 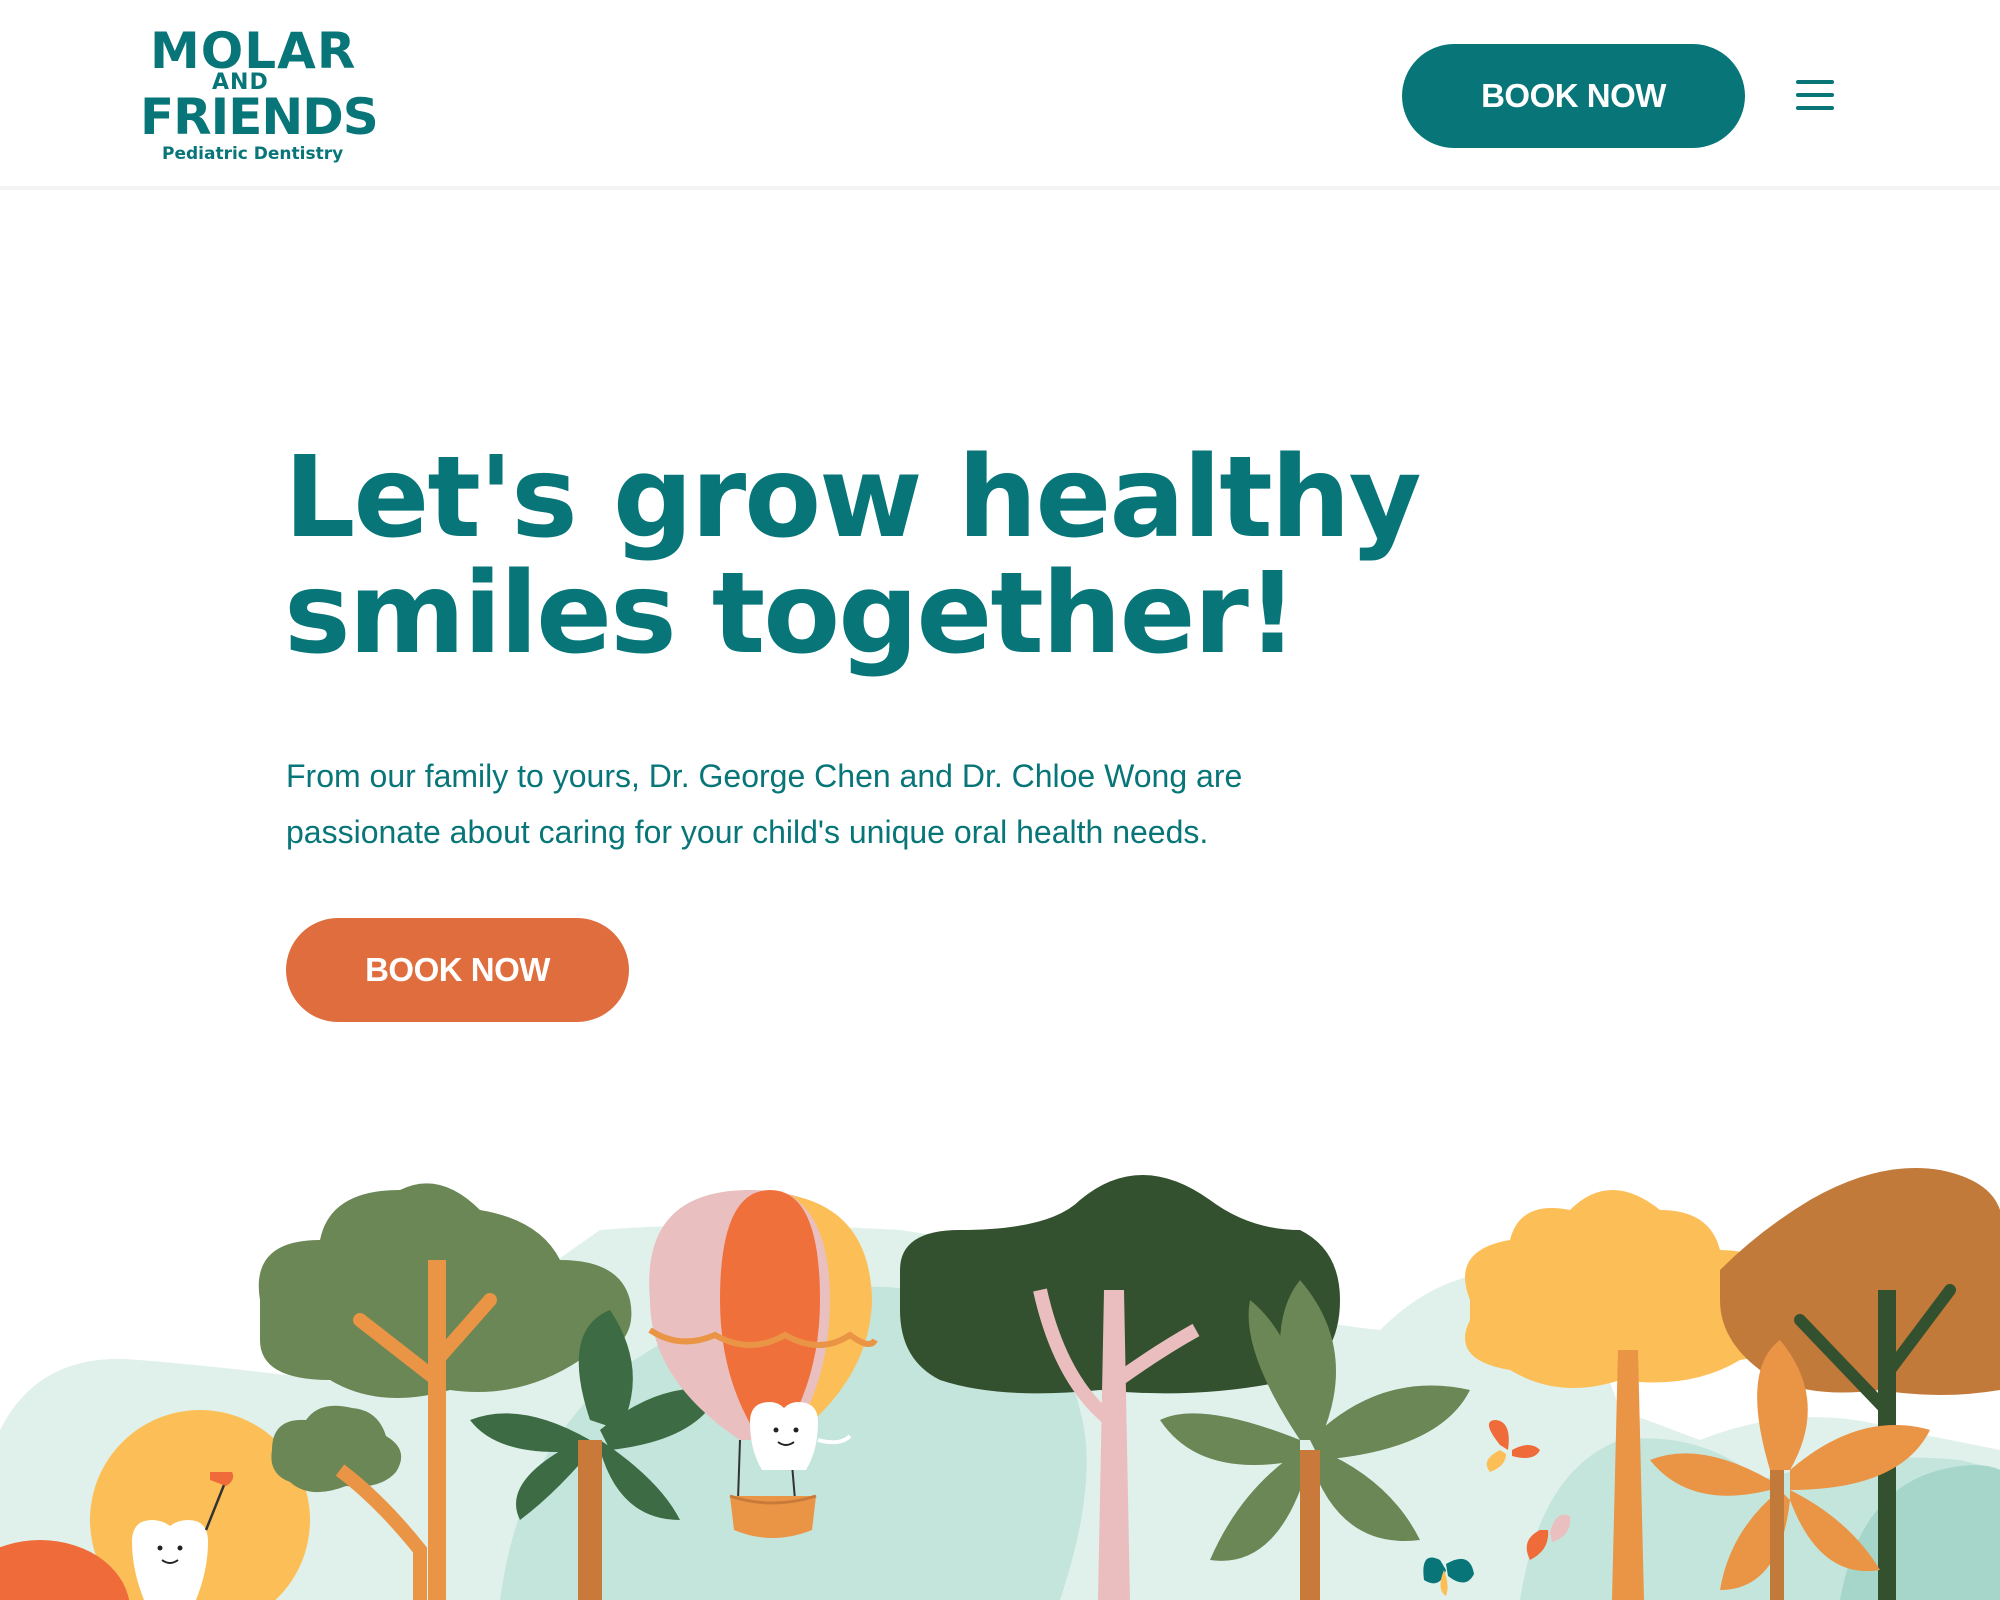 I want to click on logo-tagline: Pediatric Dentistry, so click(x=253, y=154).